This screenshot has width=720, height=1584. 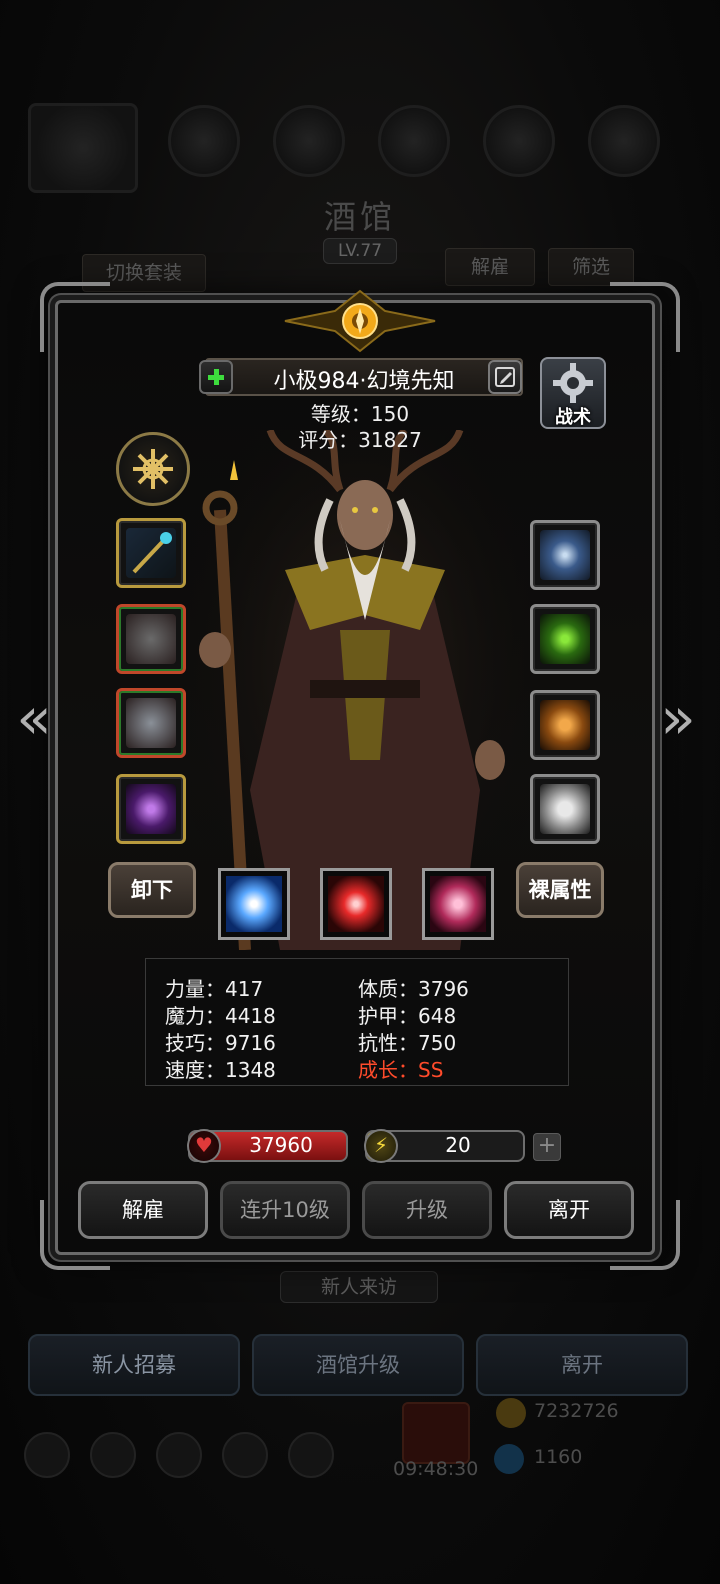 I want to click on equip-slot-orb, so click(x=151, y=809).